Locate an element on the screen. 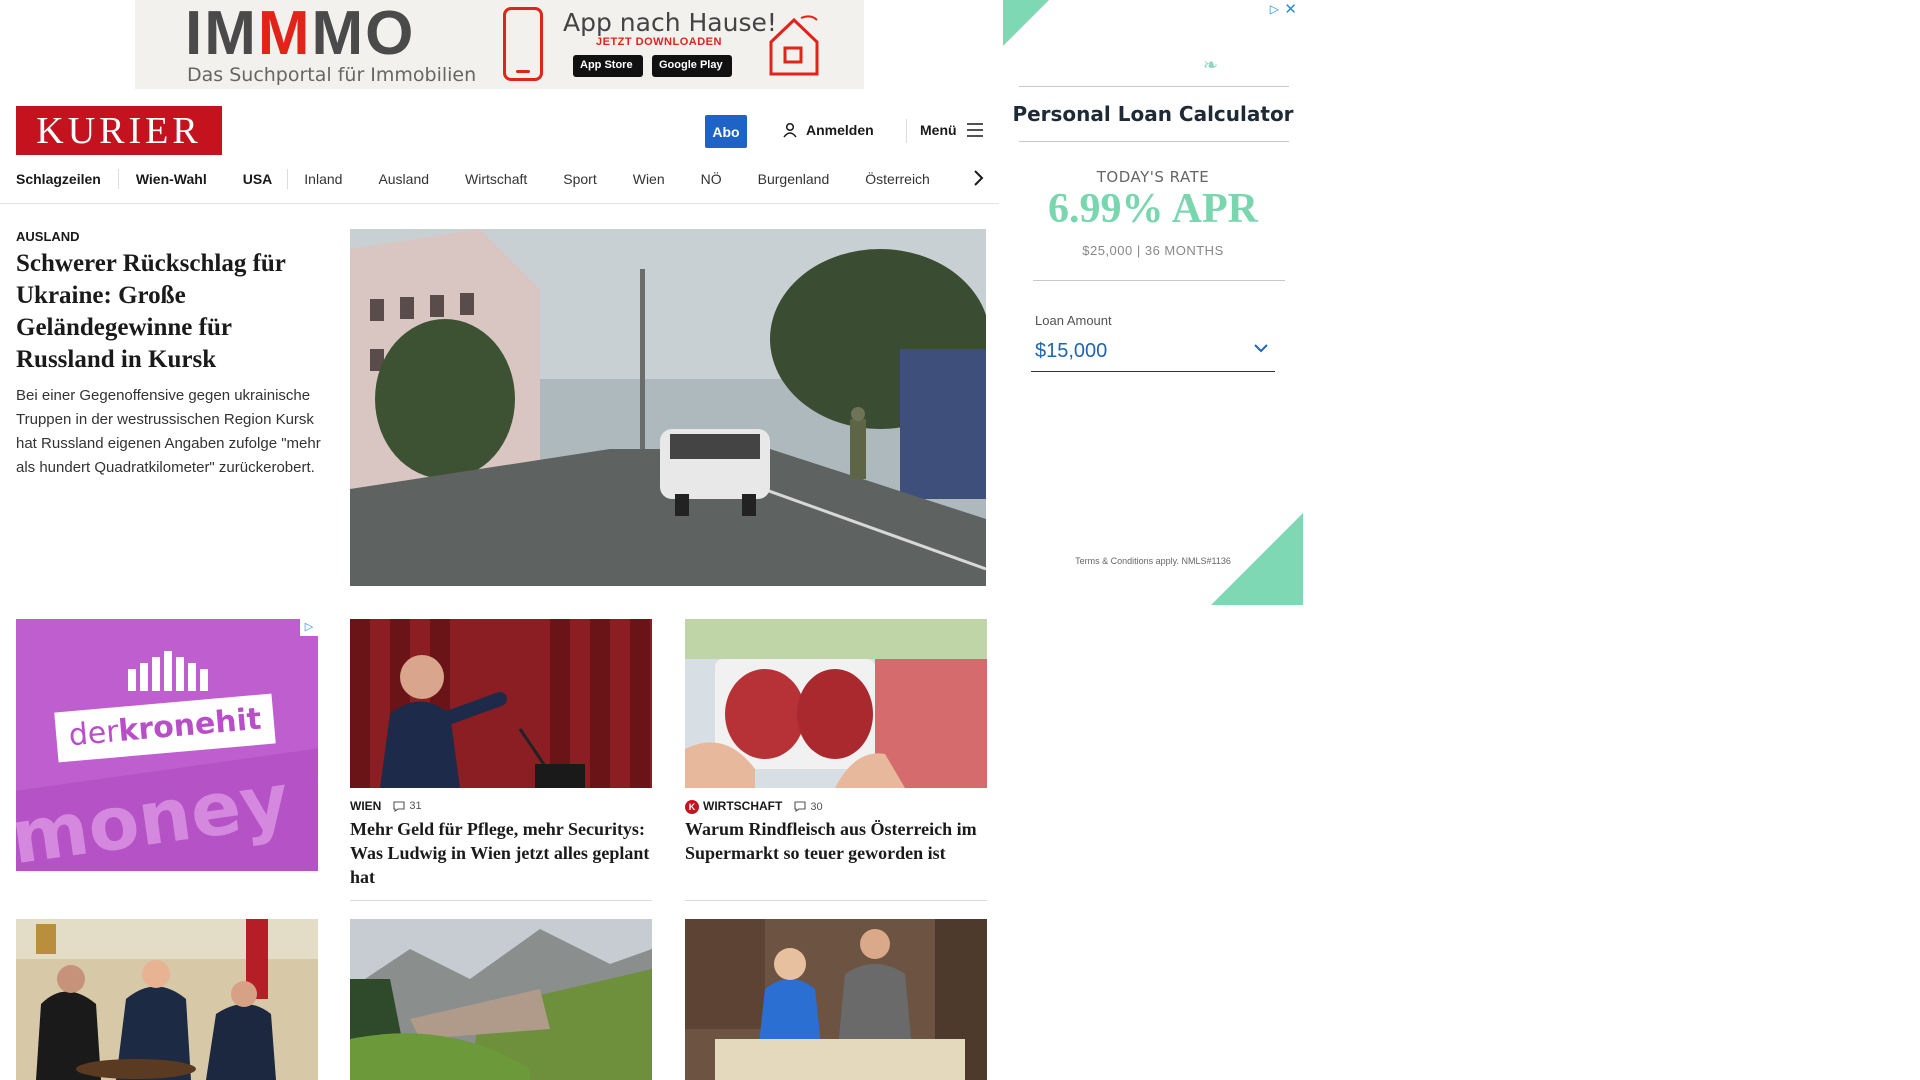 The height and width of the screenshot is (1080, 1920). loan-amount-label: Loan Amount is located at coordinates (1073, 320).